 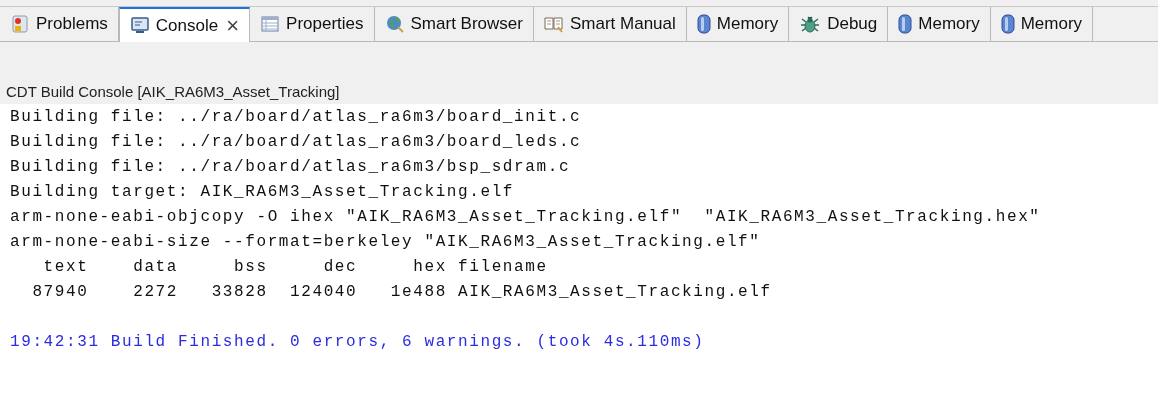 I want to click on bug-icon, so click(x=810, y=24).